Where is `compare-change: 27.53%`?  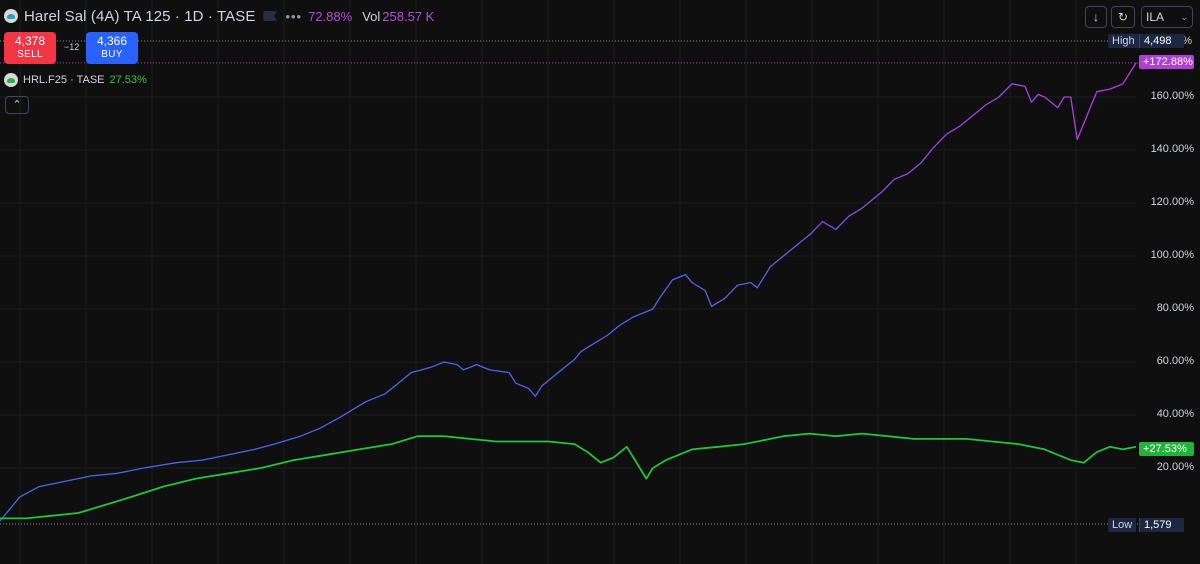 compare-change: 27.53% is located at coordinates (128, 80).